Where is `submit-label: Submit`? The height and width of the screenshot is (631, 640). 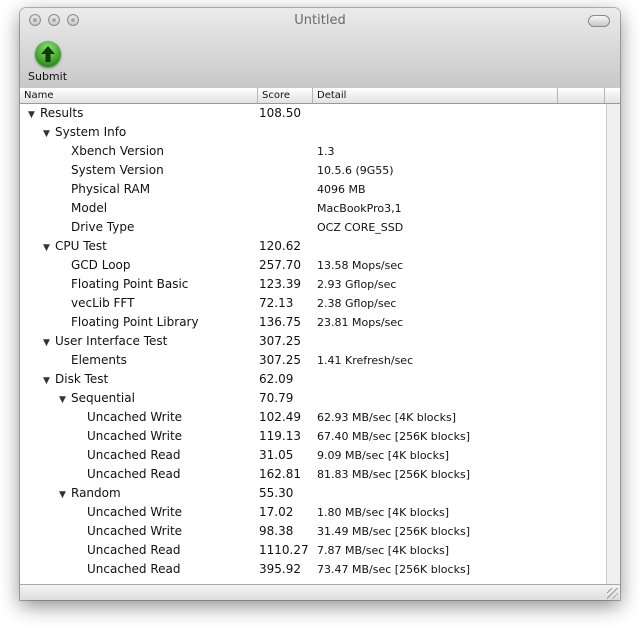
submit-label: Submit is located at coordinates (47, 76).